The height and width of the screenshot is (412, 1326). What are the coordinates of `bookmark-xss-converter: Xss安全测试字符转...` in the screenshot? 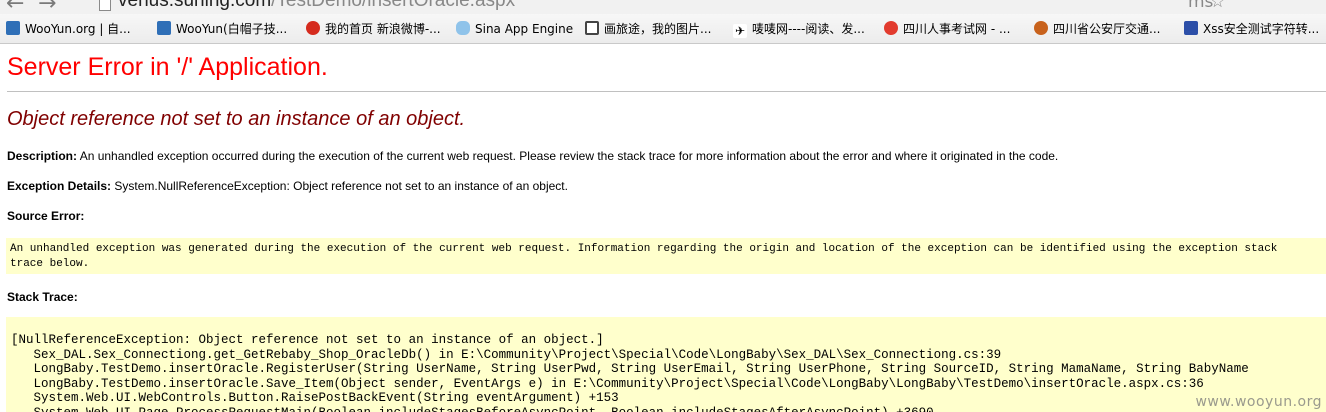 It's located at (1251, 29).